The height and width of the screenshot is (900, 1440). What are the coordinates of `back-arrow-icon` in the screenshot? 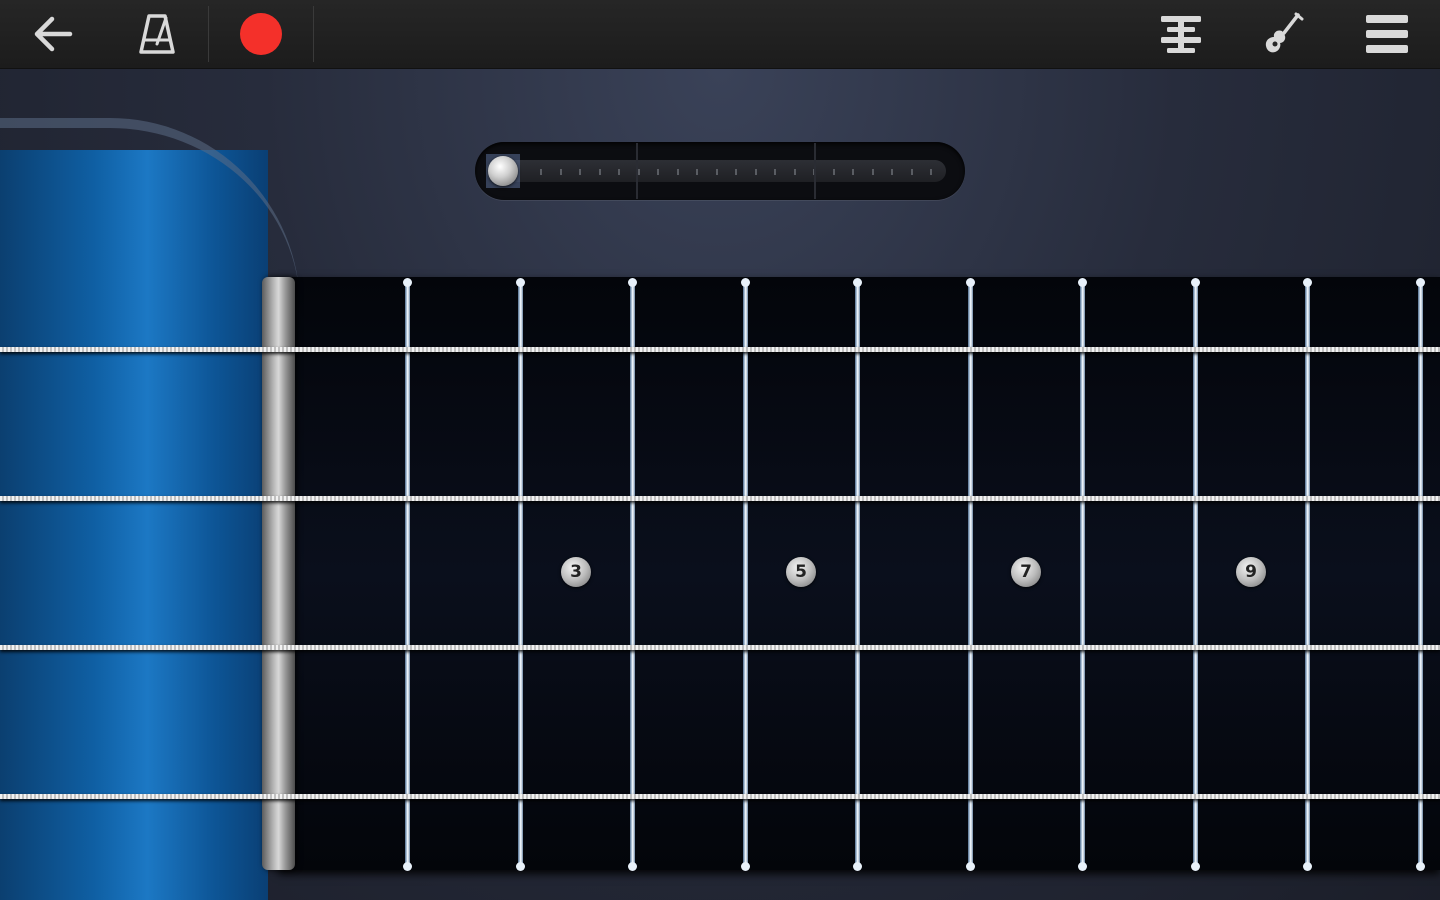 It's located at (53, 34).